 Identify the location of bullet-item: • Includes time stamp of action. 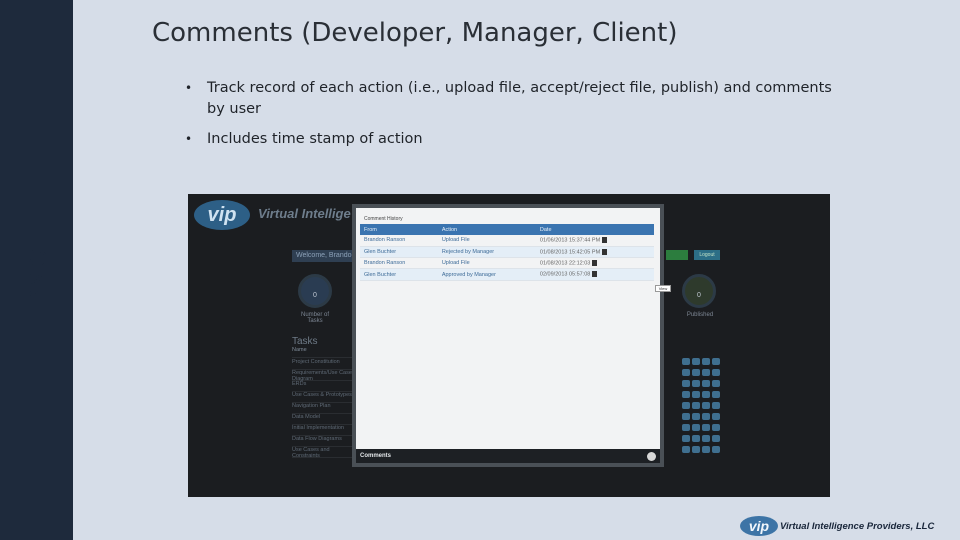
(515, 139).